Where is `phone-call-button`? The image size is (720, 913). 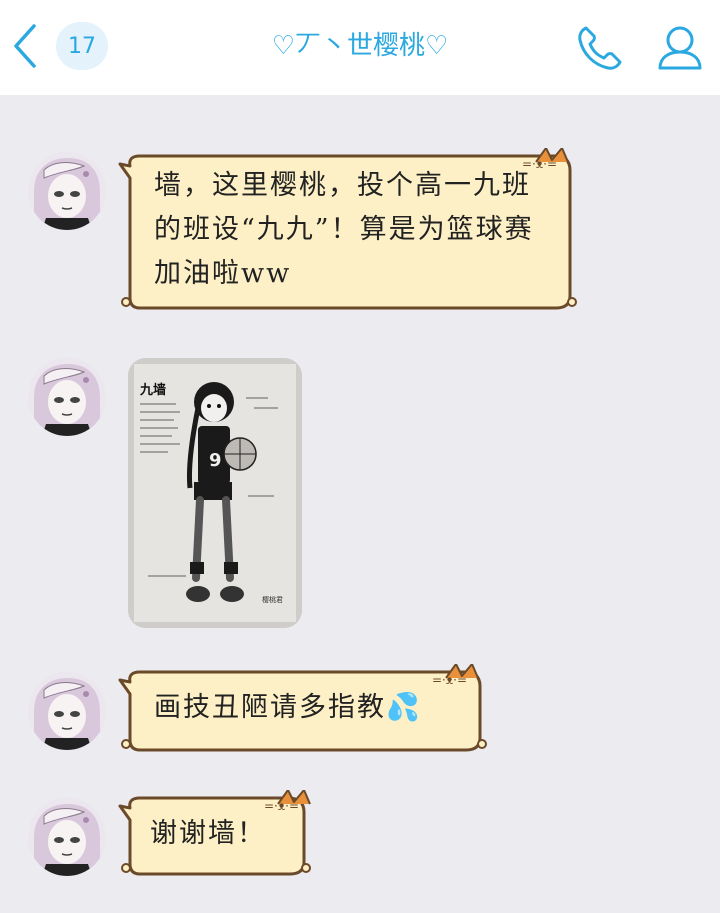
phone-call-button is located at coordinates (600, 48).